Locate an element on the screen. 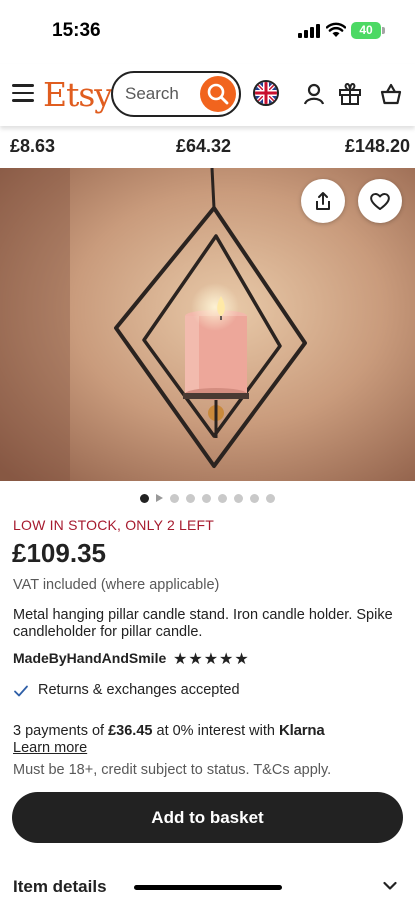 The width and height of the screenshot is (415, 900). account-icon is located at coordinates (314, 94).